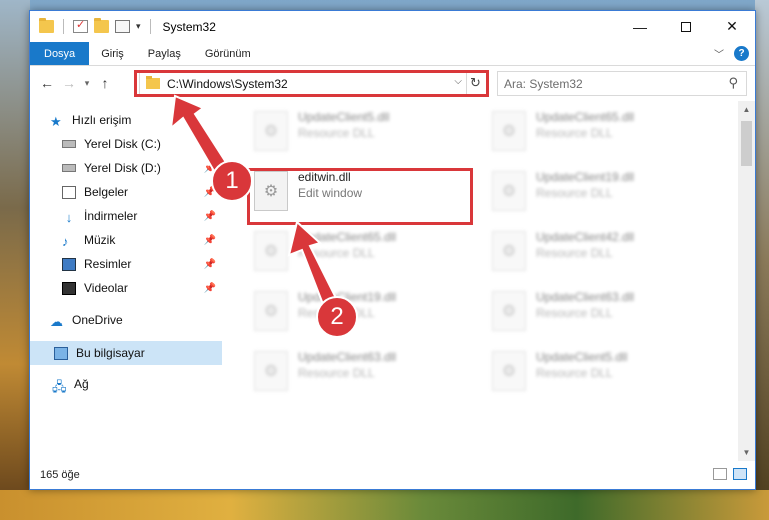  What do you see at coordinates (337, 317) in the screenshot?
I see `callout-badge-two: 2` at bounding box center [337, 317].